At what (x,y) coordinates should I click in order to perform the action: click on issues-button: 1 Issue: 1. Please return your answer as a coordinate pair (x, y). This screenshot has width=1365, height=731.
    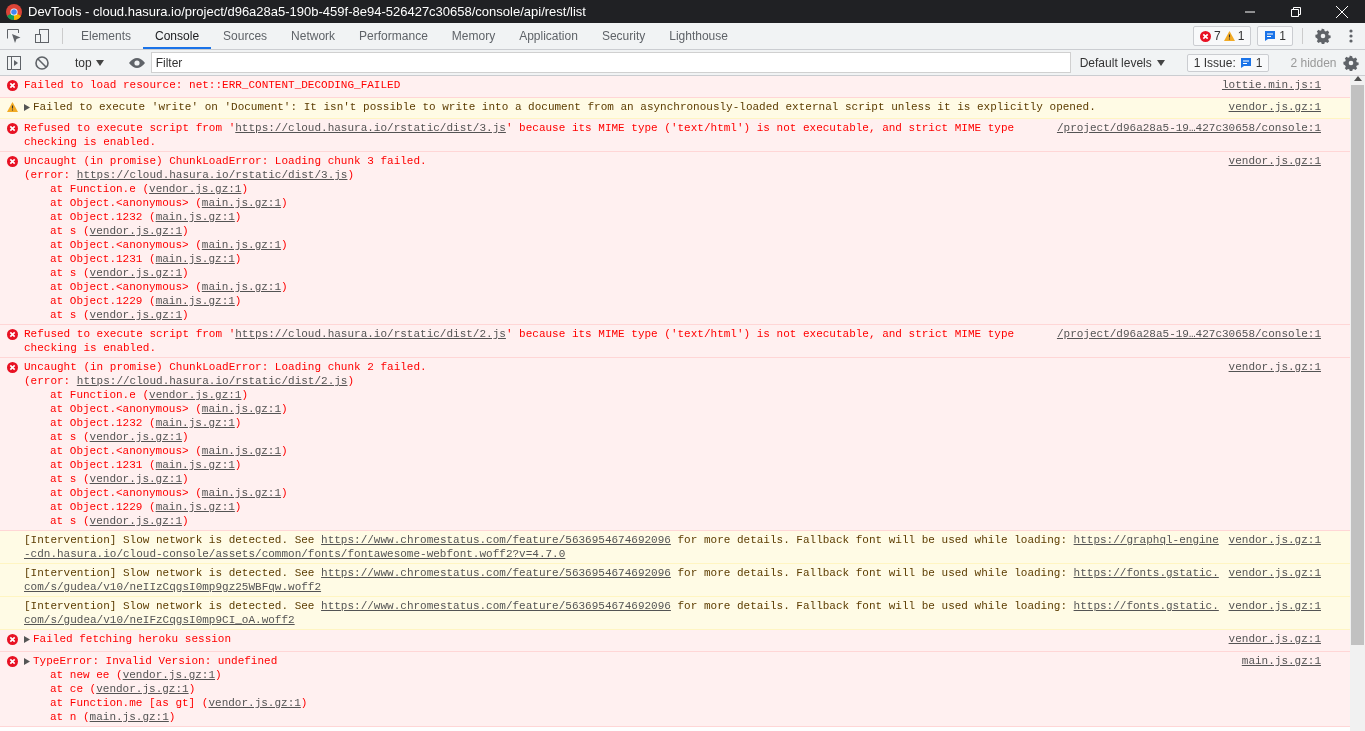
    Looking at the image, I should click on (1228, 62).